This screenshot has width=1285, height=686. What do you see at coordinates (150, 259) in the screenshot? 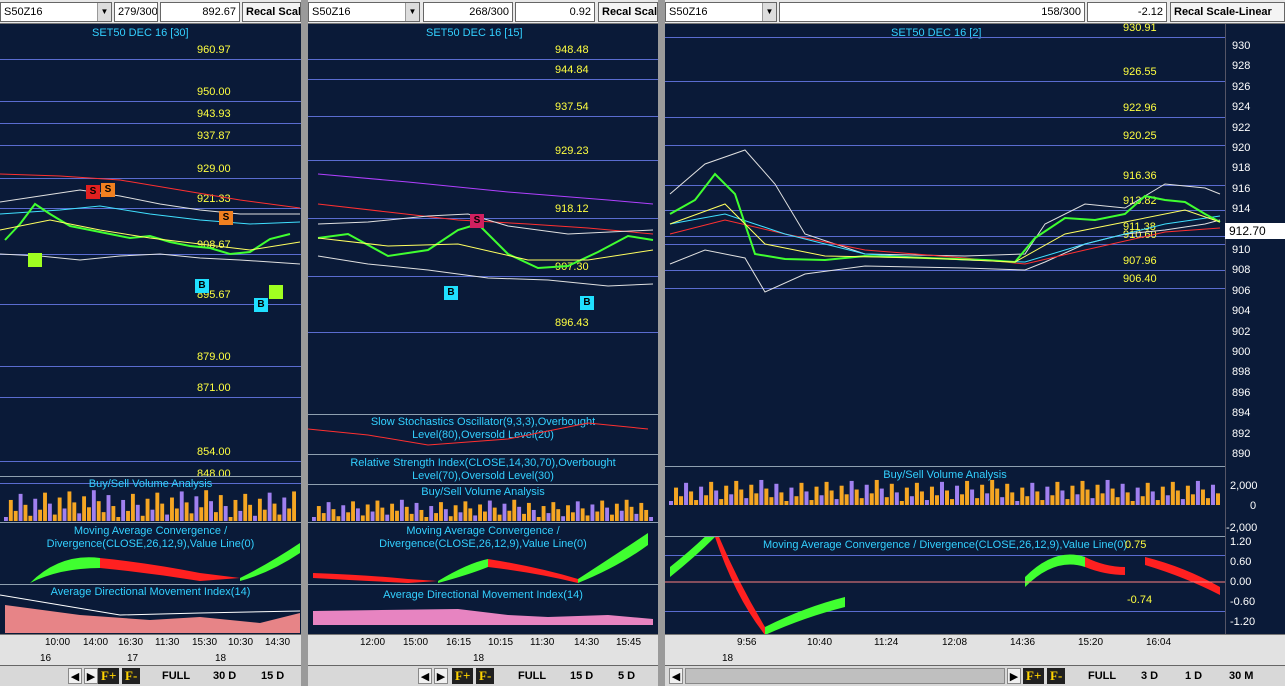
I see `bollinger-lower` at bounding box center [150, 259].